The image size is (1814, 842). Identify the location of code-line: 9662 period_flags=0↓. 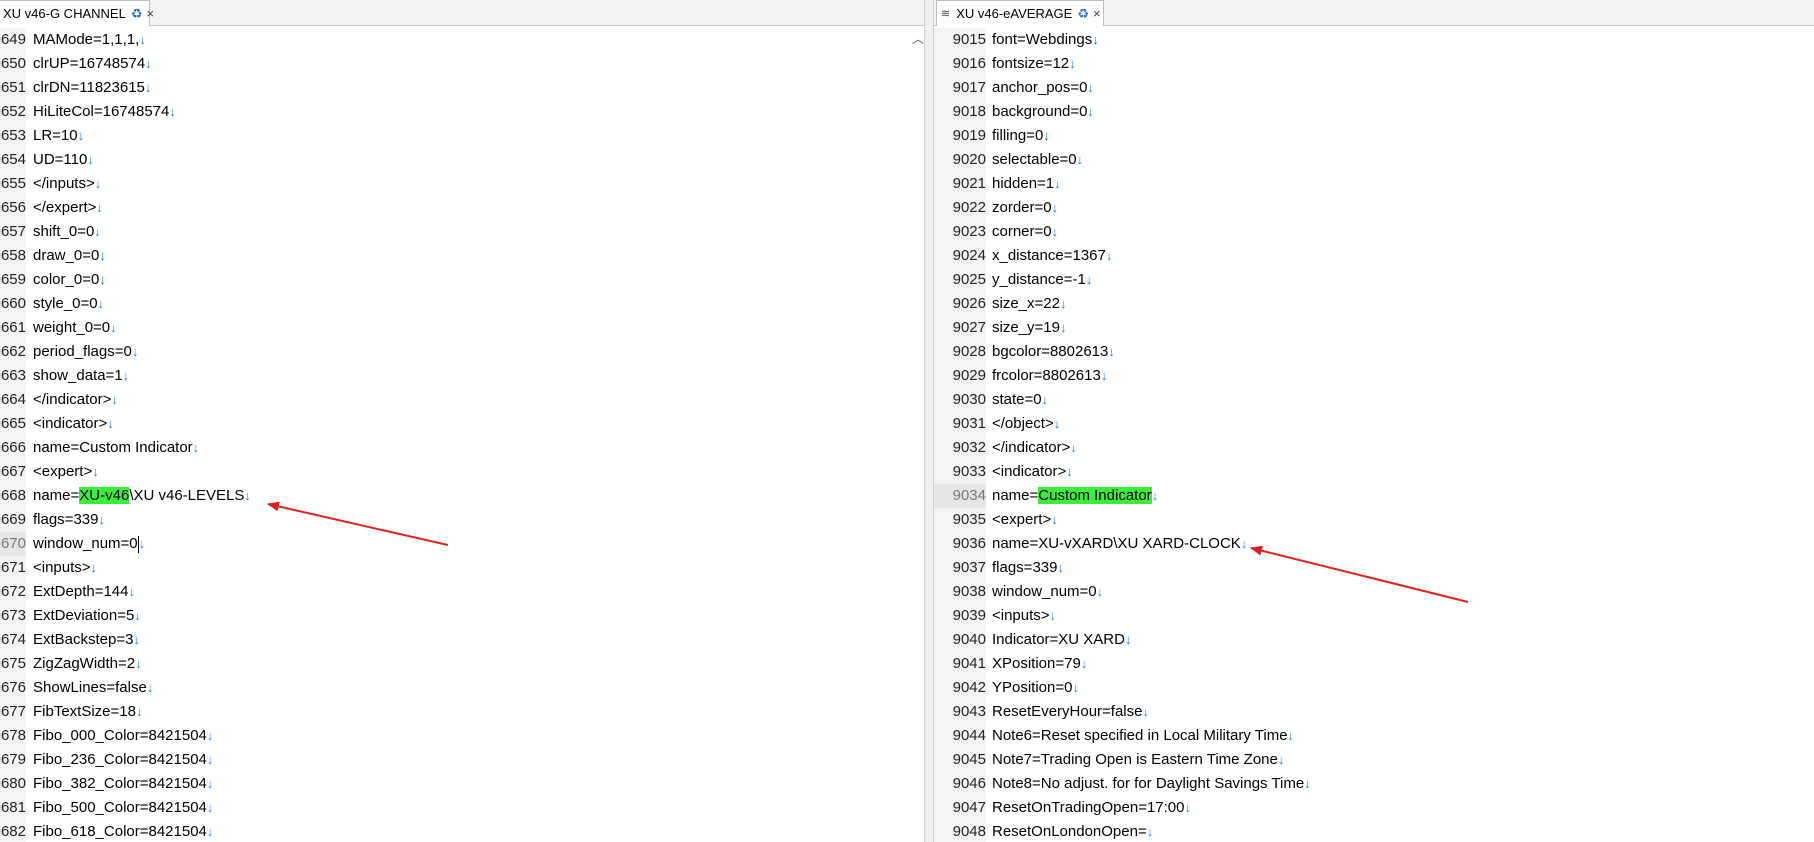
(465, 352).